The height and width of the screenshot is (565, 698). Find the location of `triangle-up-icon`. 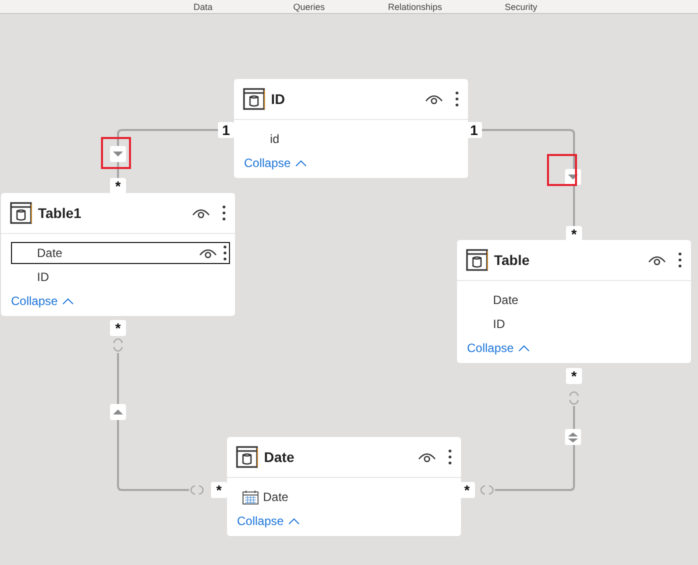

triangle-up-icon is located at coordinates (118, 412).